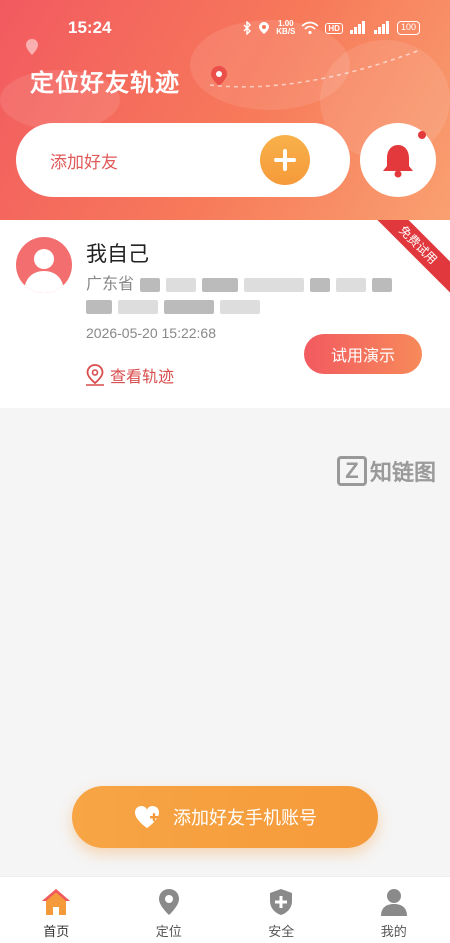  What do you see at coordinates (105, 83) in the screenshot?
I see `page-title: 定位好友轨迹` at bounding box center [105, 83].